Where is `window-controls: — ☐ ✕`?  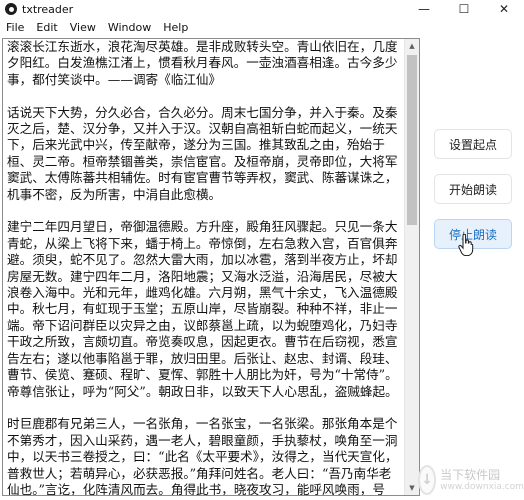
window-controls: — ☐ ✕ is located at coordinates (464, 9).